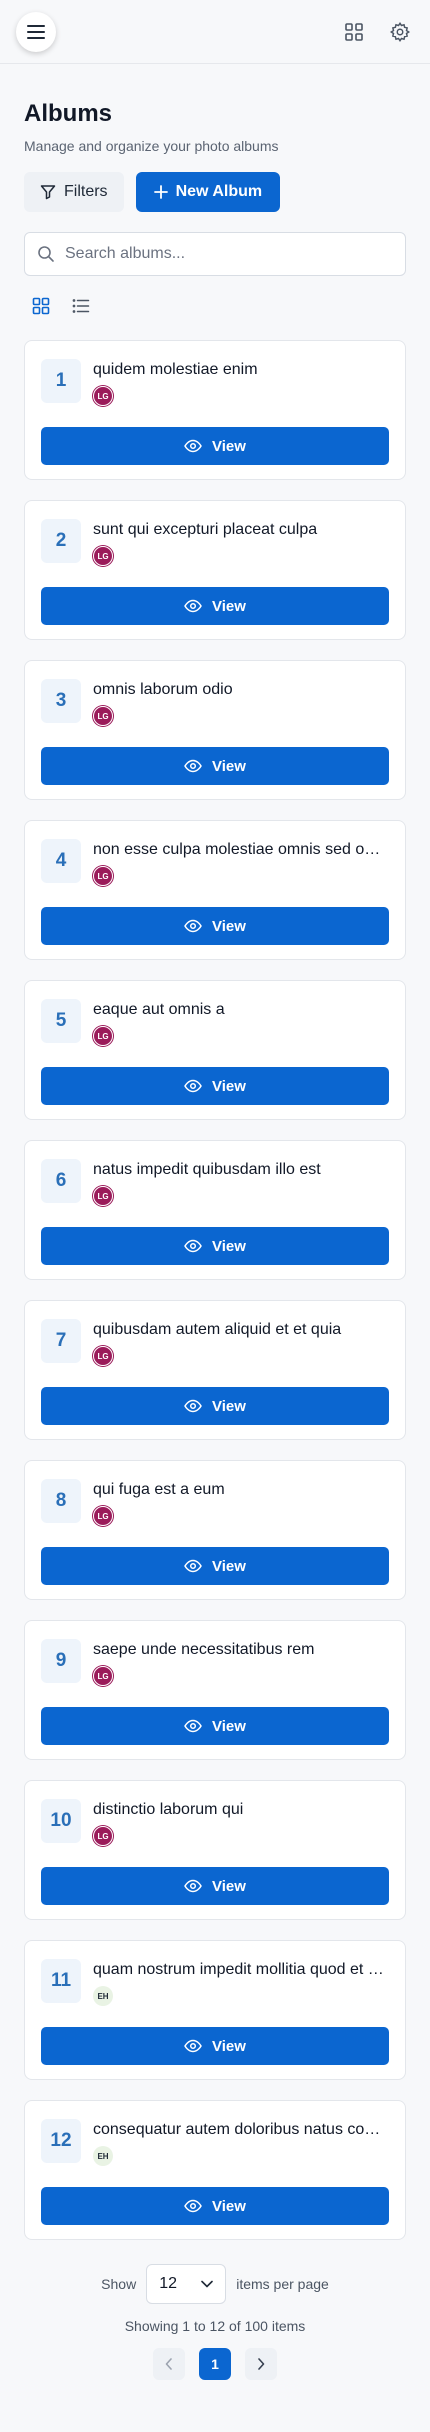 The height and width of the screenshot is (2432, 430). What do you see at coordinates (215, 1662) in the screenshot?
I see `album-card-header: 9 saepe unde necessitatibus rem LG` at bounding box center [215, 1662].